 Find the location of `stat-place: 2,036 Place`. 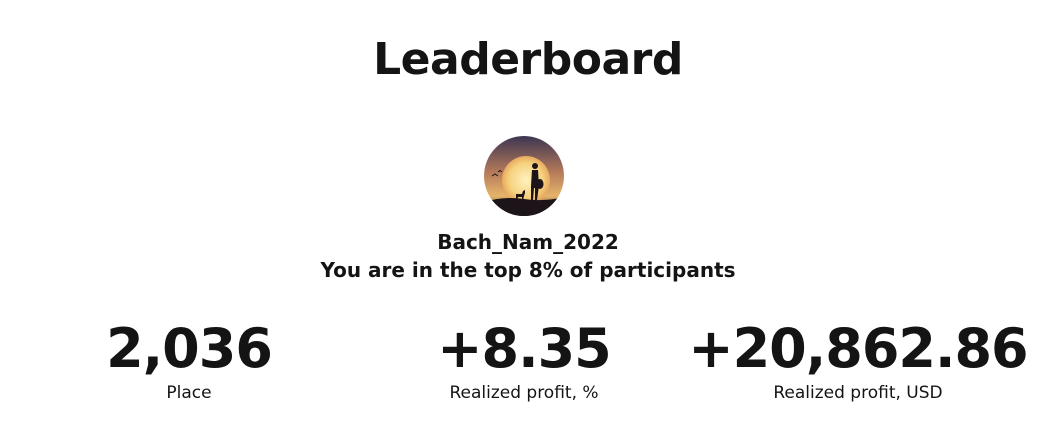

stat-place: 2,036 Place is located at coordinates (189, 362).